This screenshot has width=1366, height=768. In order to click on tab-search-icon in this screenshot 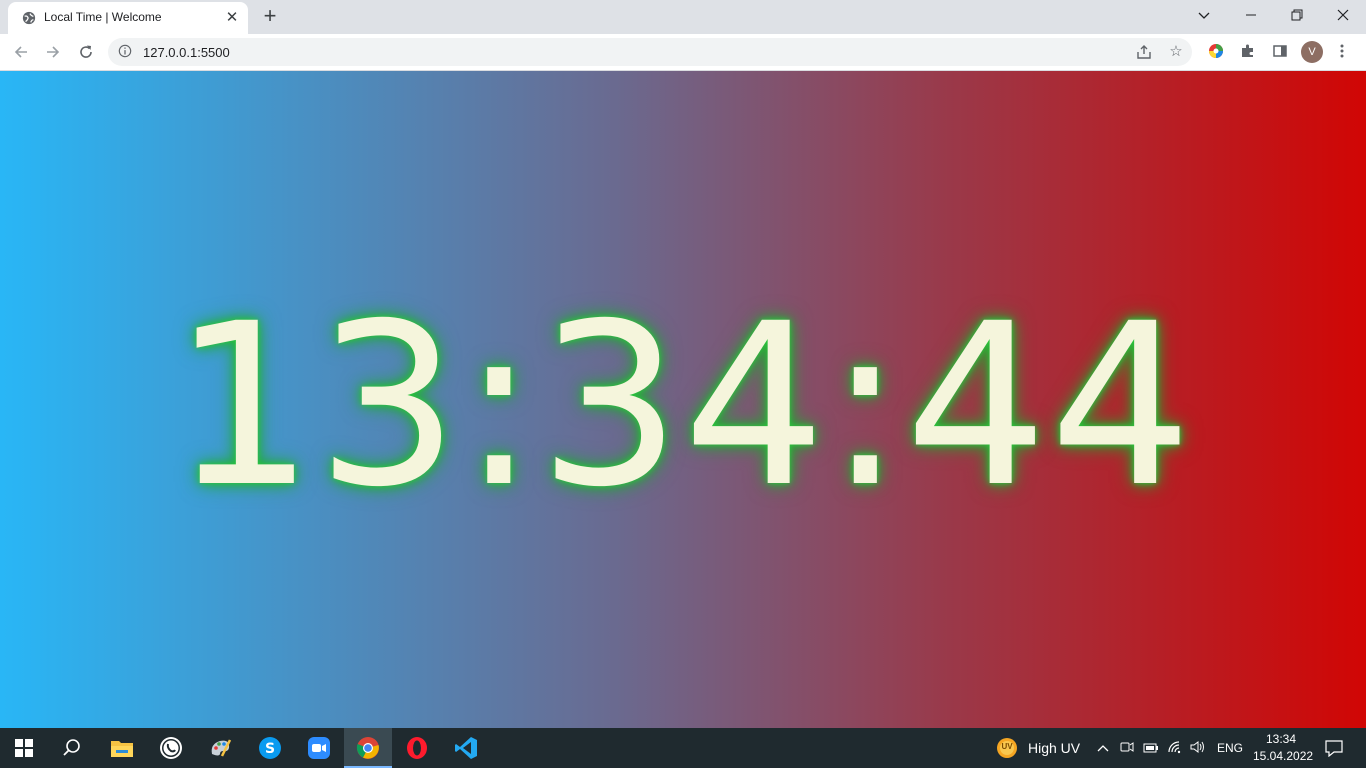, I will do `click(1204, 15)`.